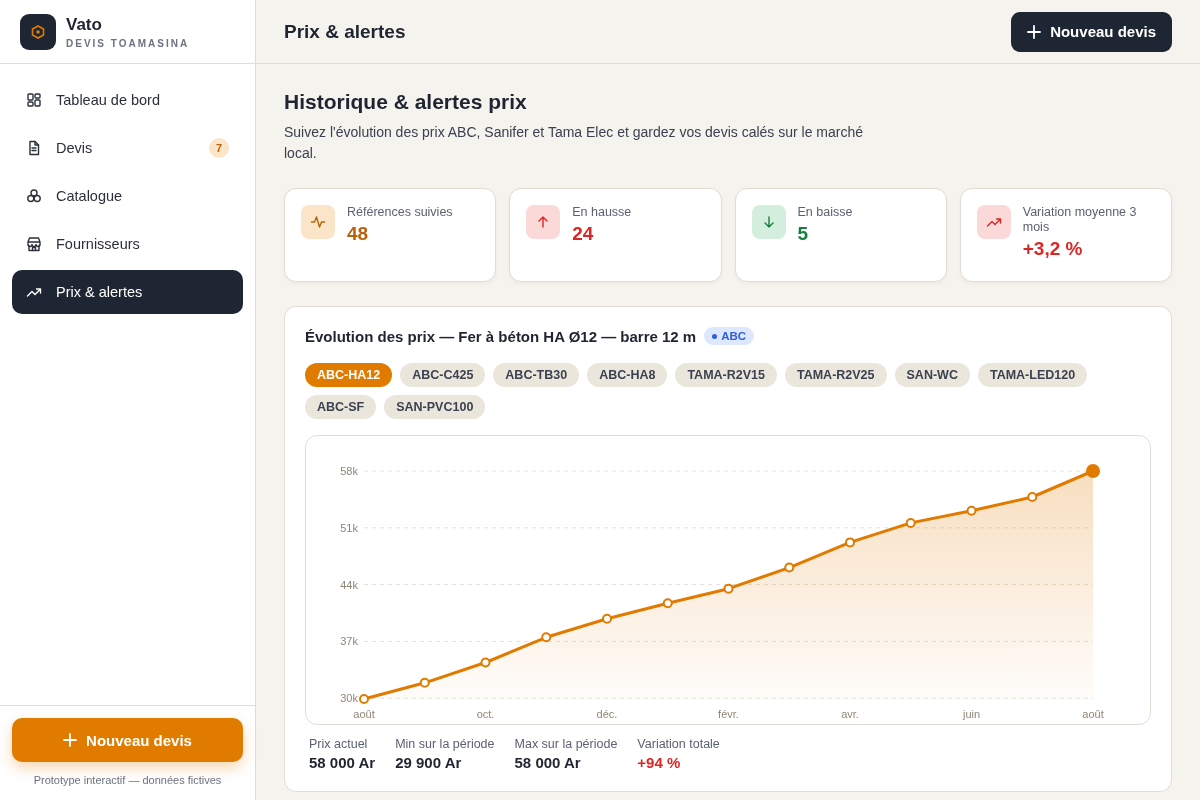  I want to click on summary-value: +94 %, so click(659, 762).